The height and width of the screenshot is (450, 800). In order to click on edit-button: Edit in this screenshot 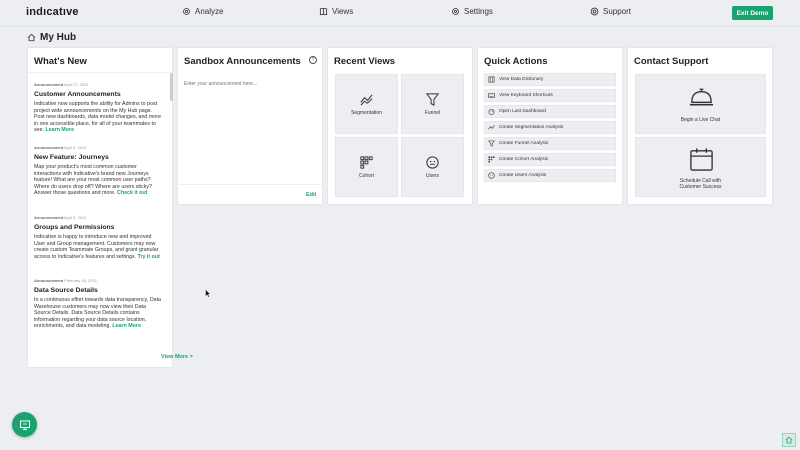, I will do `click(311, 195)`.